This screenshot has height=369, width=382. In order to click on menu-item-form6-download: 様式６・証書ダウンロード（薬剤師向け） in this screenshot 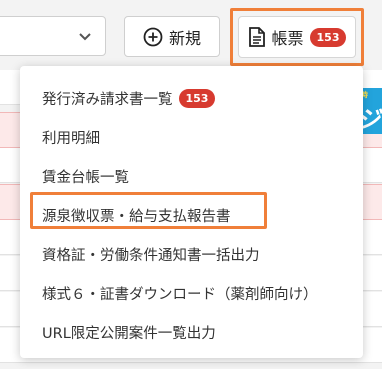, I will do `click(180, 293)`.